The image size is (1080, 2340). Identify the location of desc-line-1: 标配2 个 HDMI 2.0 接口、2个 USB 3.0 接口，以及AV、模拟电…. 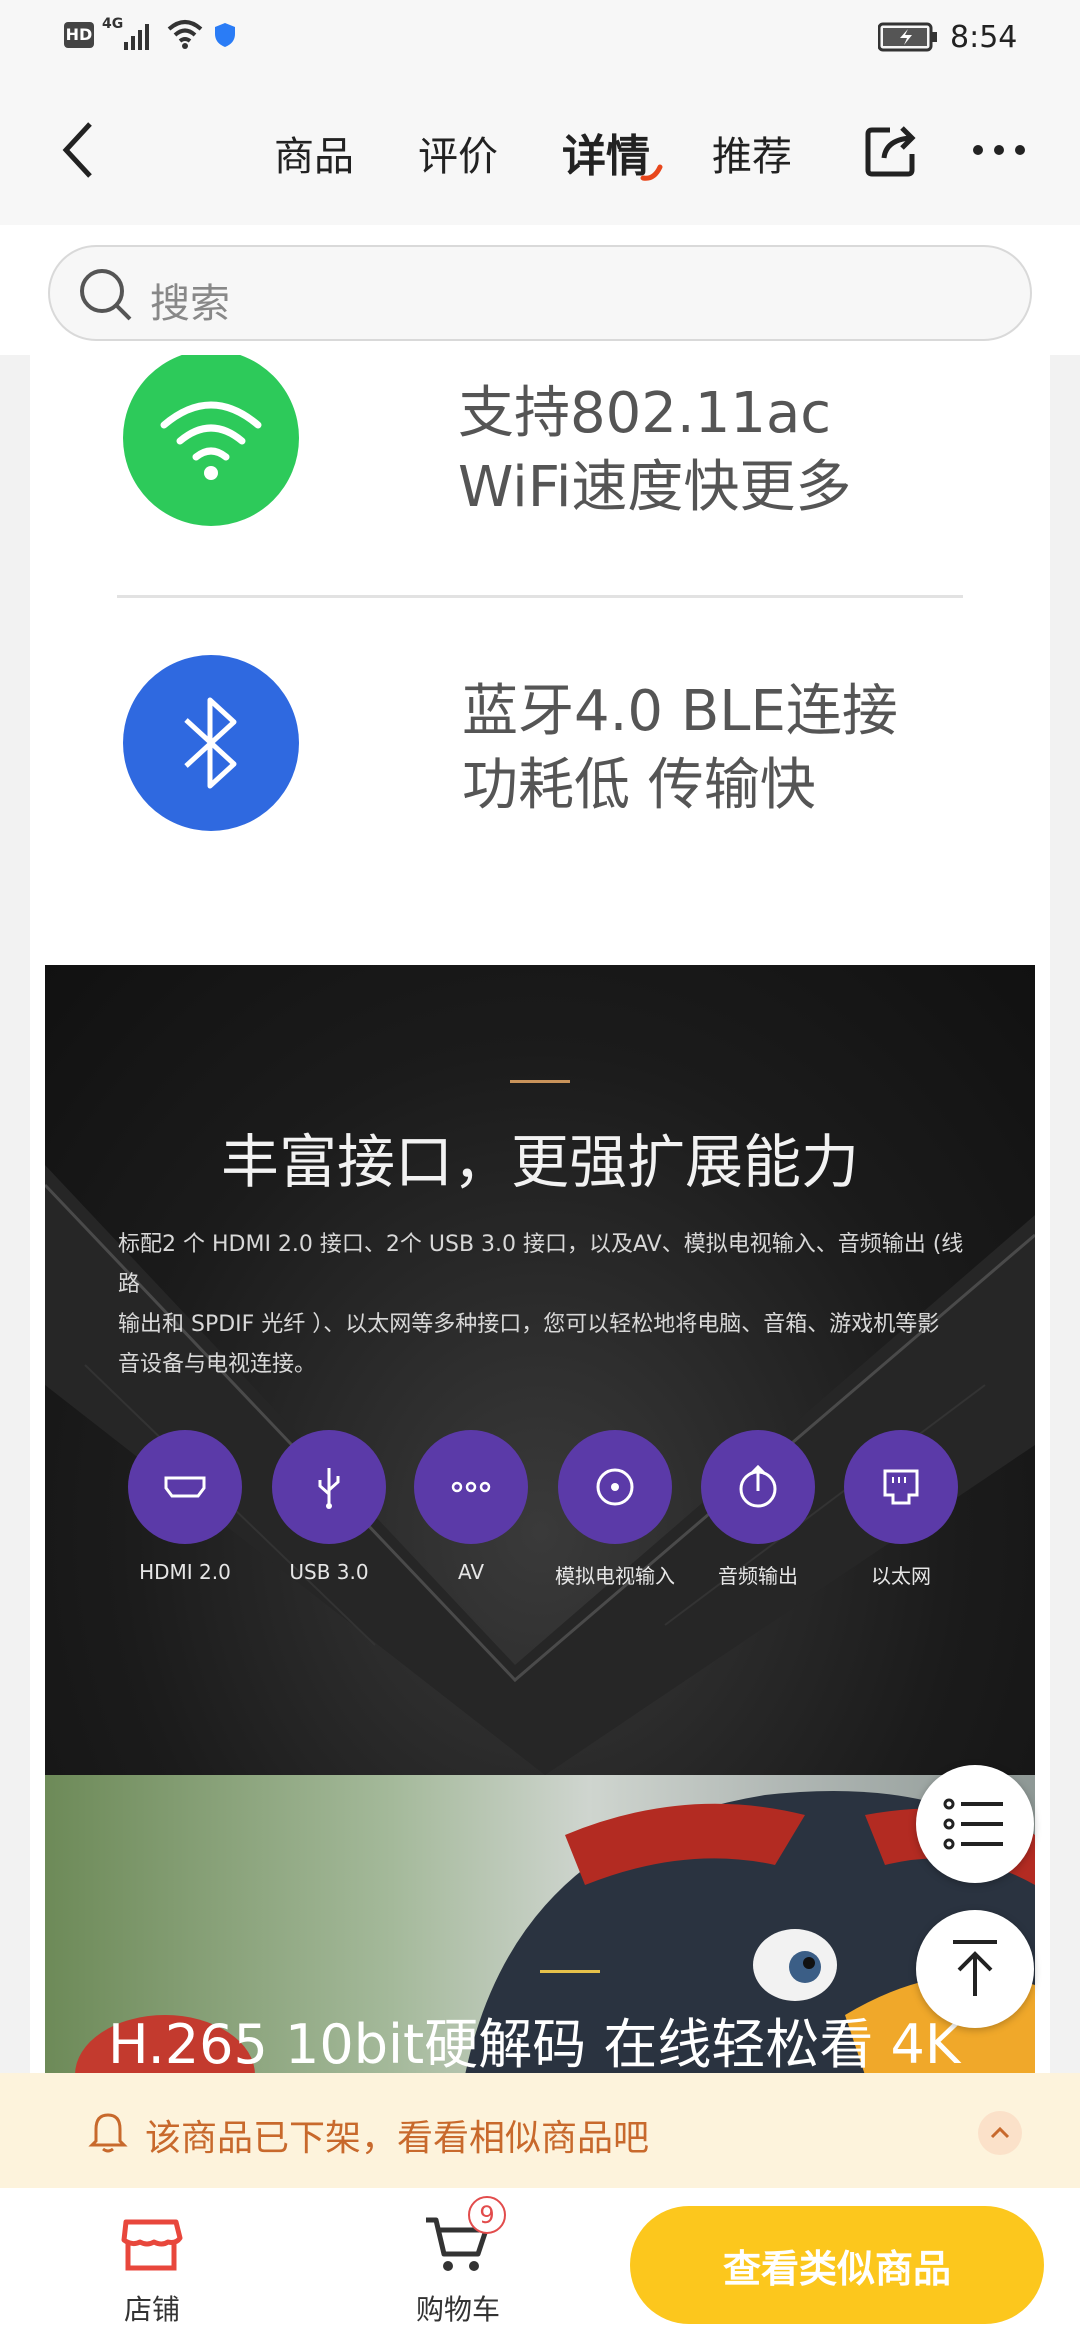
(541, 1264).